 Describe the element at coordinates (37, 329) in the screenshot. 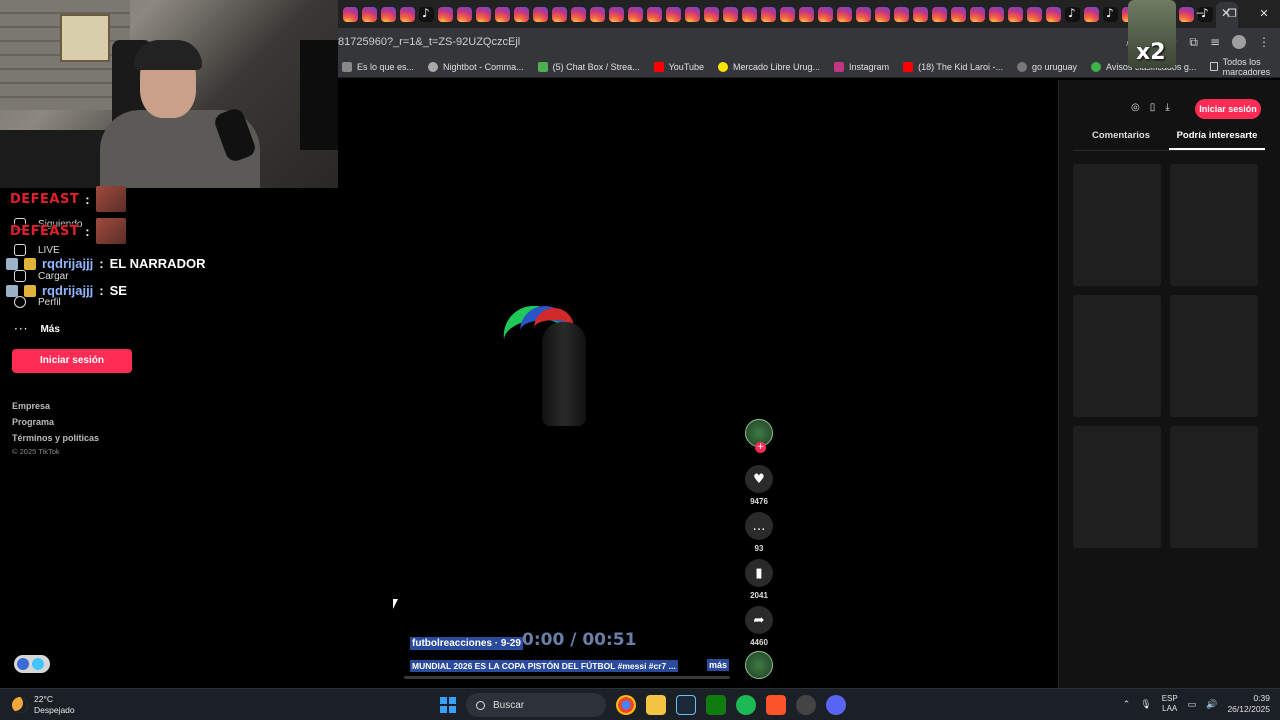

I see `sidebar-item-more: ··· Más` at that location.